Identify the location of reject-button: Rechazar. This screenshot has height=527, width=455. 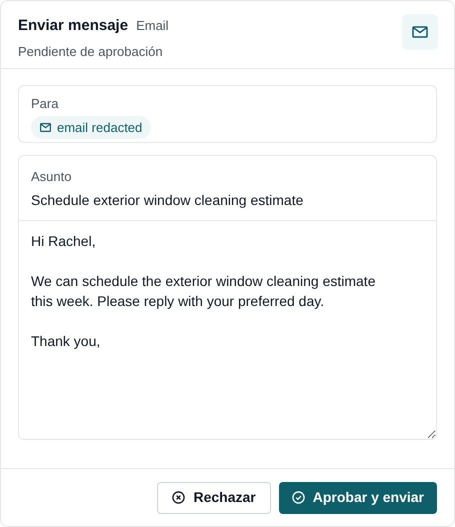
(214, 498).